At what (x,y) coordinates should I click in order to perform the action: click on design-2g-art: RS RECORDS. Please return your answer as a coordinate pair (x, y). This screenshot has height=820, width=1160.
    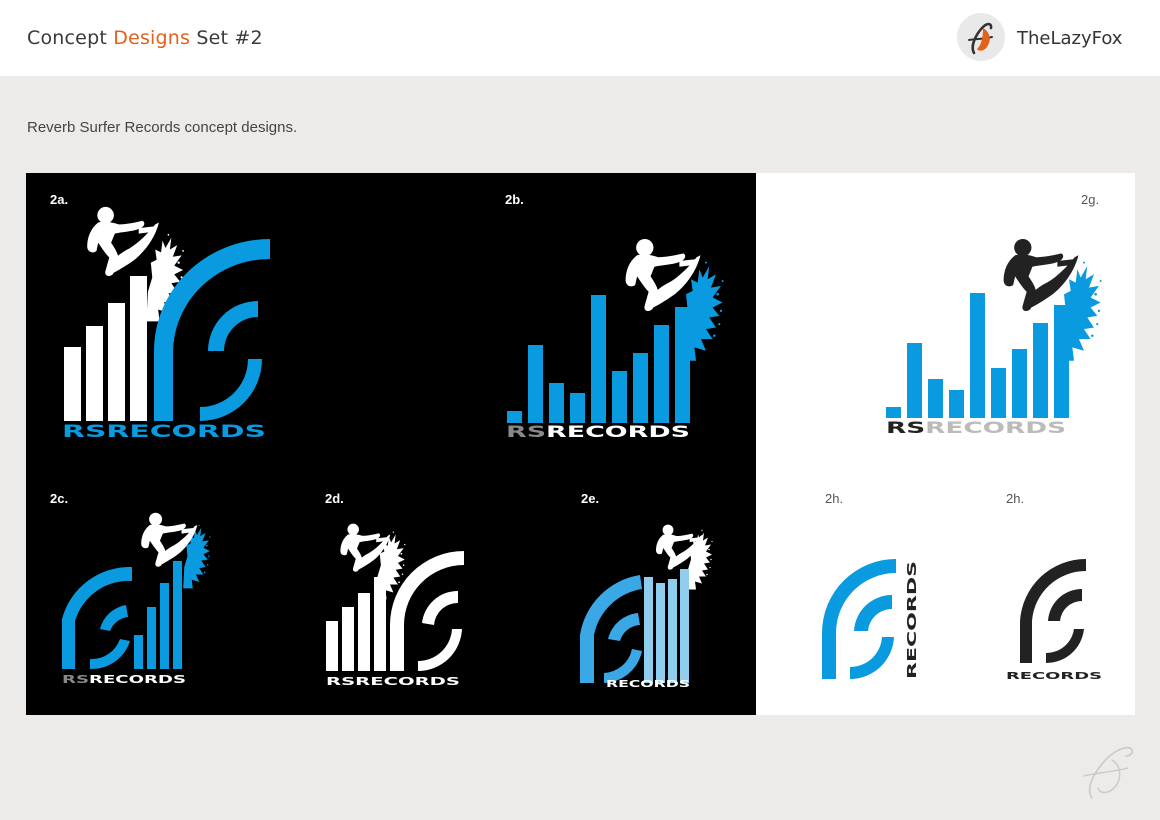
    Looking at the image, I should click on (994, 337).